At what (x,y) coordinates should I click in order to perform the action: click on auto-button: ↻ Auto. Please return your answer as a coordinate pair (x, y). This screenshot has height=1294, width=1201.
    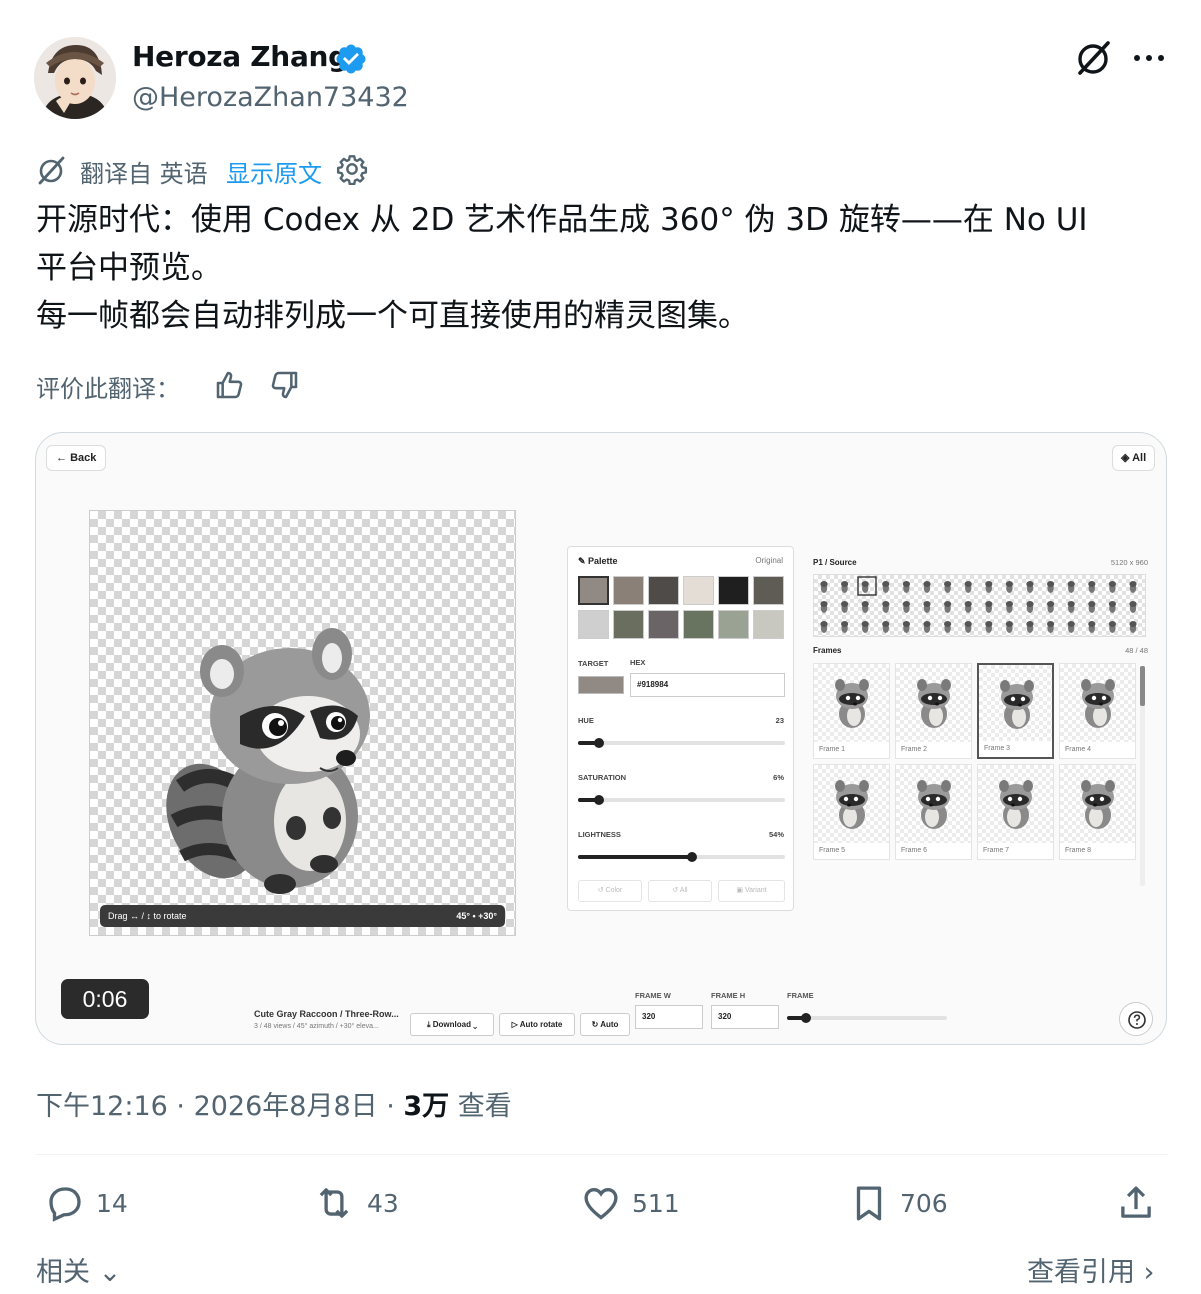
    Looking at the image, I should click on (605, 1024).